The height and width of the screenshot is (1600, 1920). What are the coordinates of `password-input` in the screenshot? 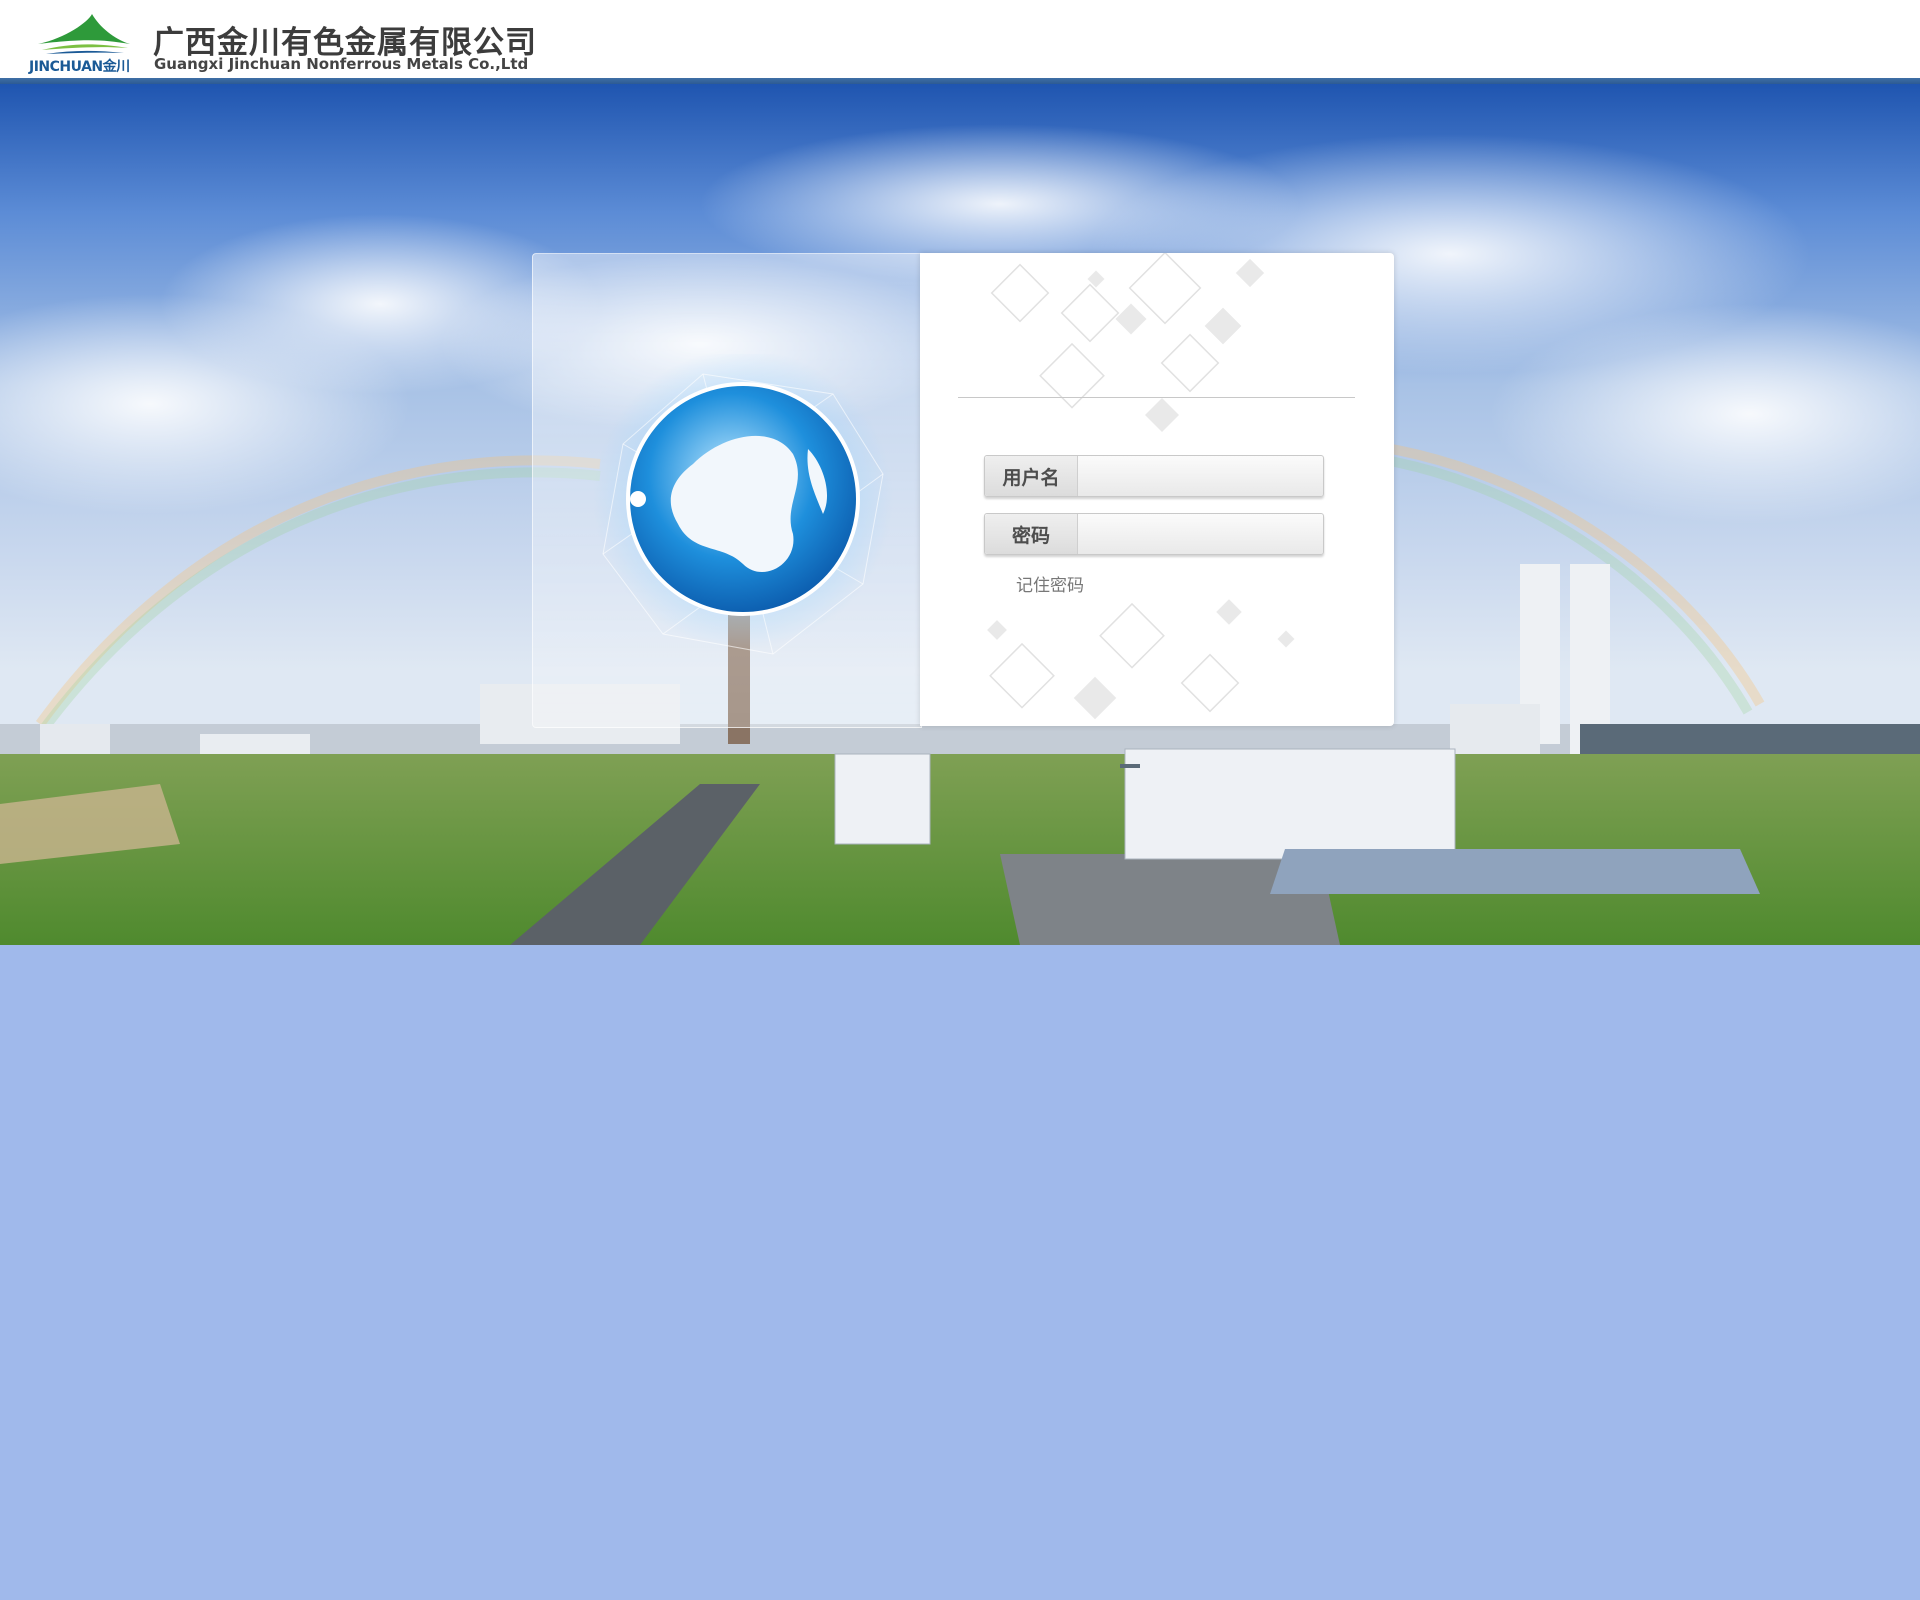 It's located at (1200, 534).